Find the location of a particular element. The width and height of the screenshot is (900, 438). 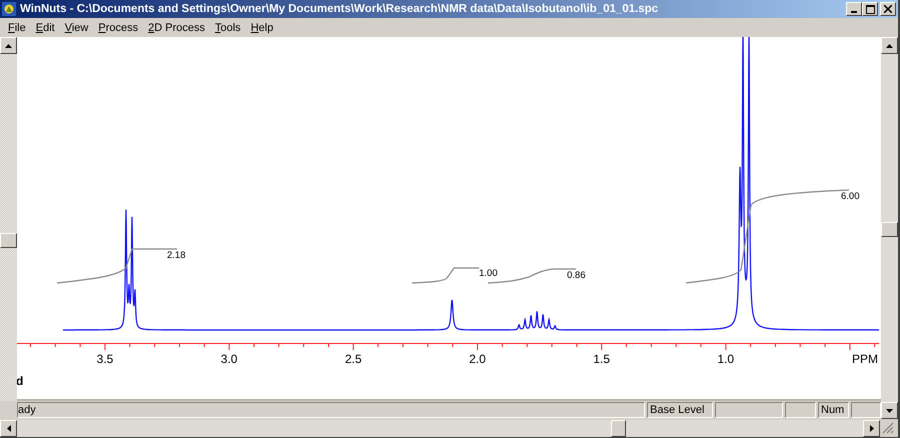

status-panel: Num is located at coordinates (833, 410).